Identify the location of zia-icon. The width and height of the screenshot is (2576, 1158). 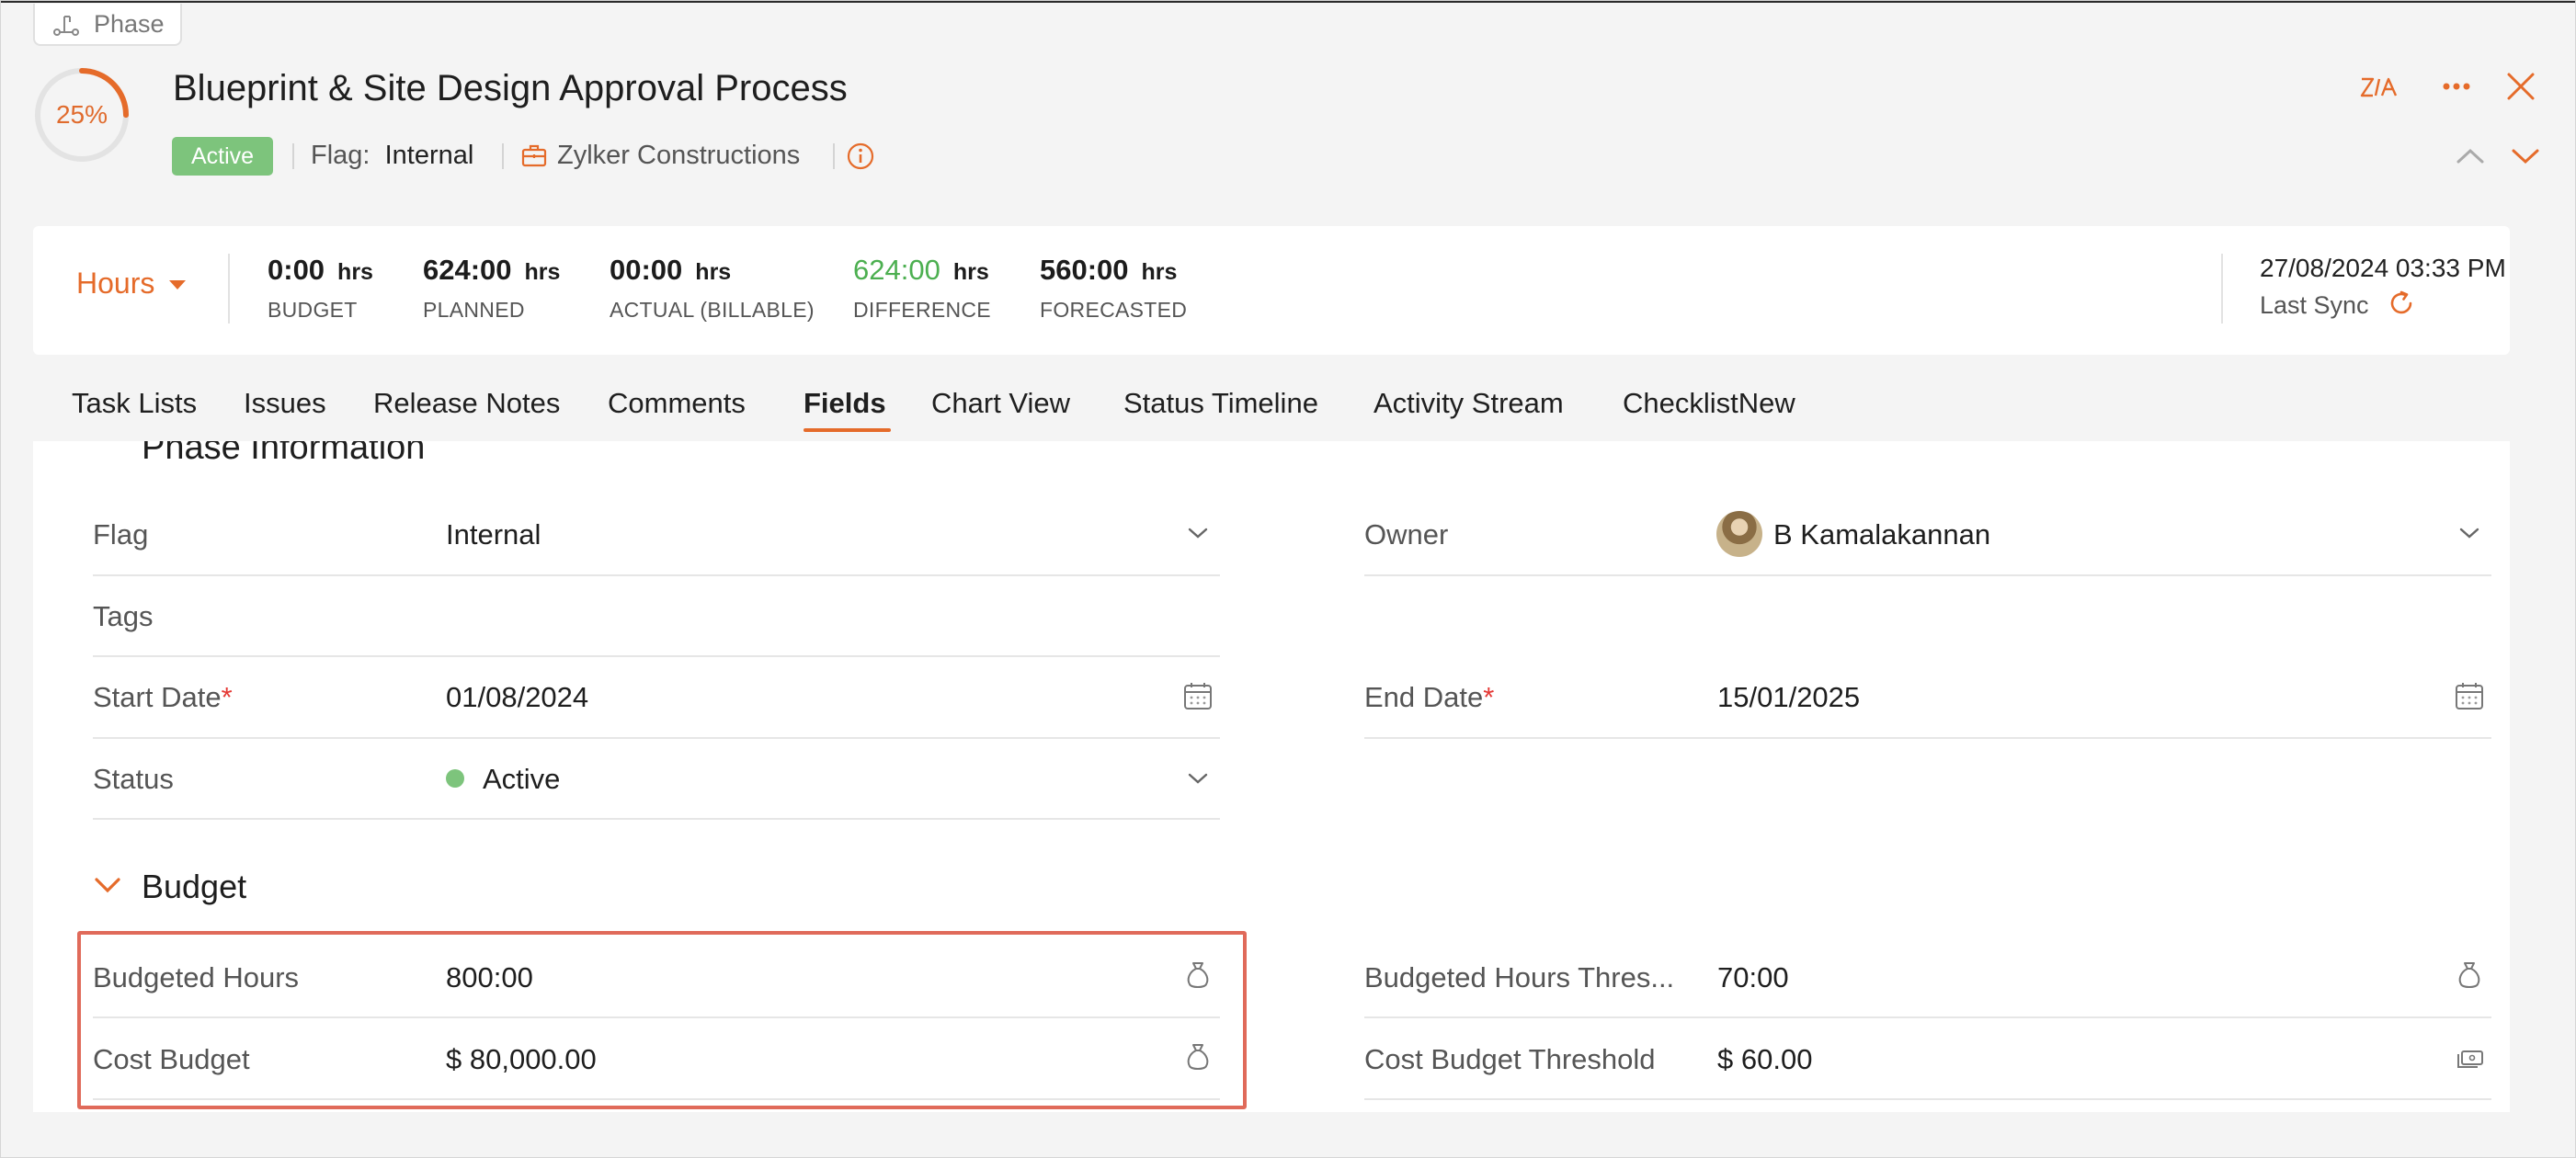
(2379, 88).